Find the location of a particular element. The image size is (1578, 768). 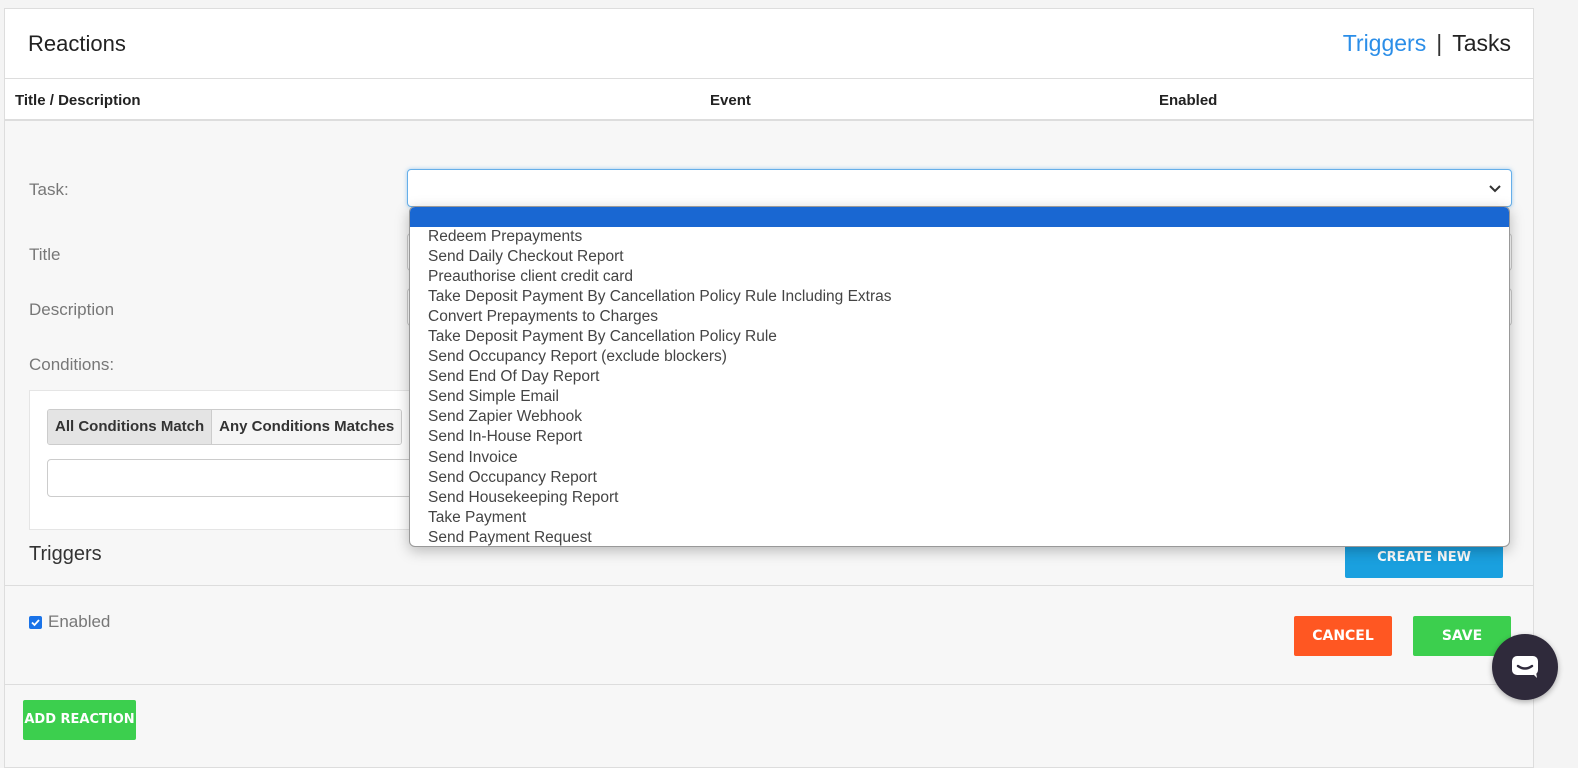

page-title: Reactions is located at coordinates (77, 43).